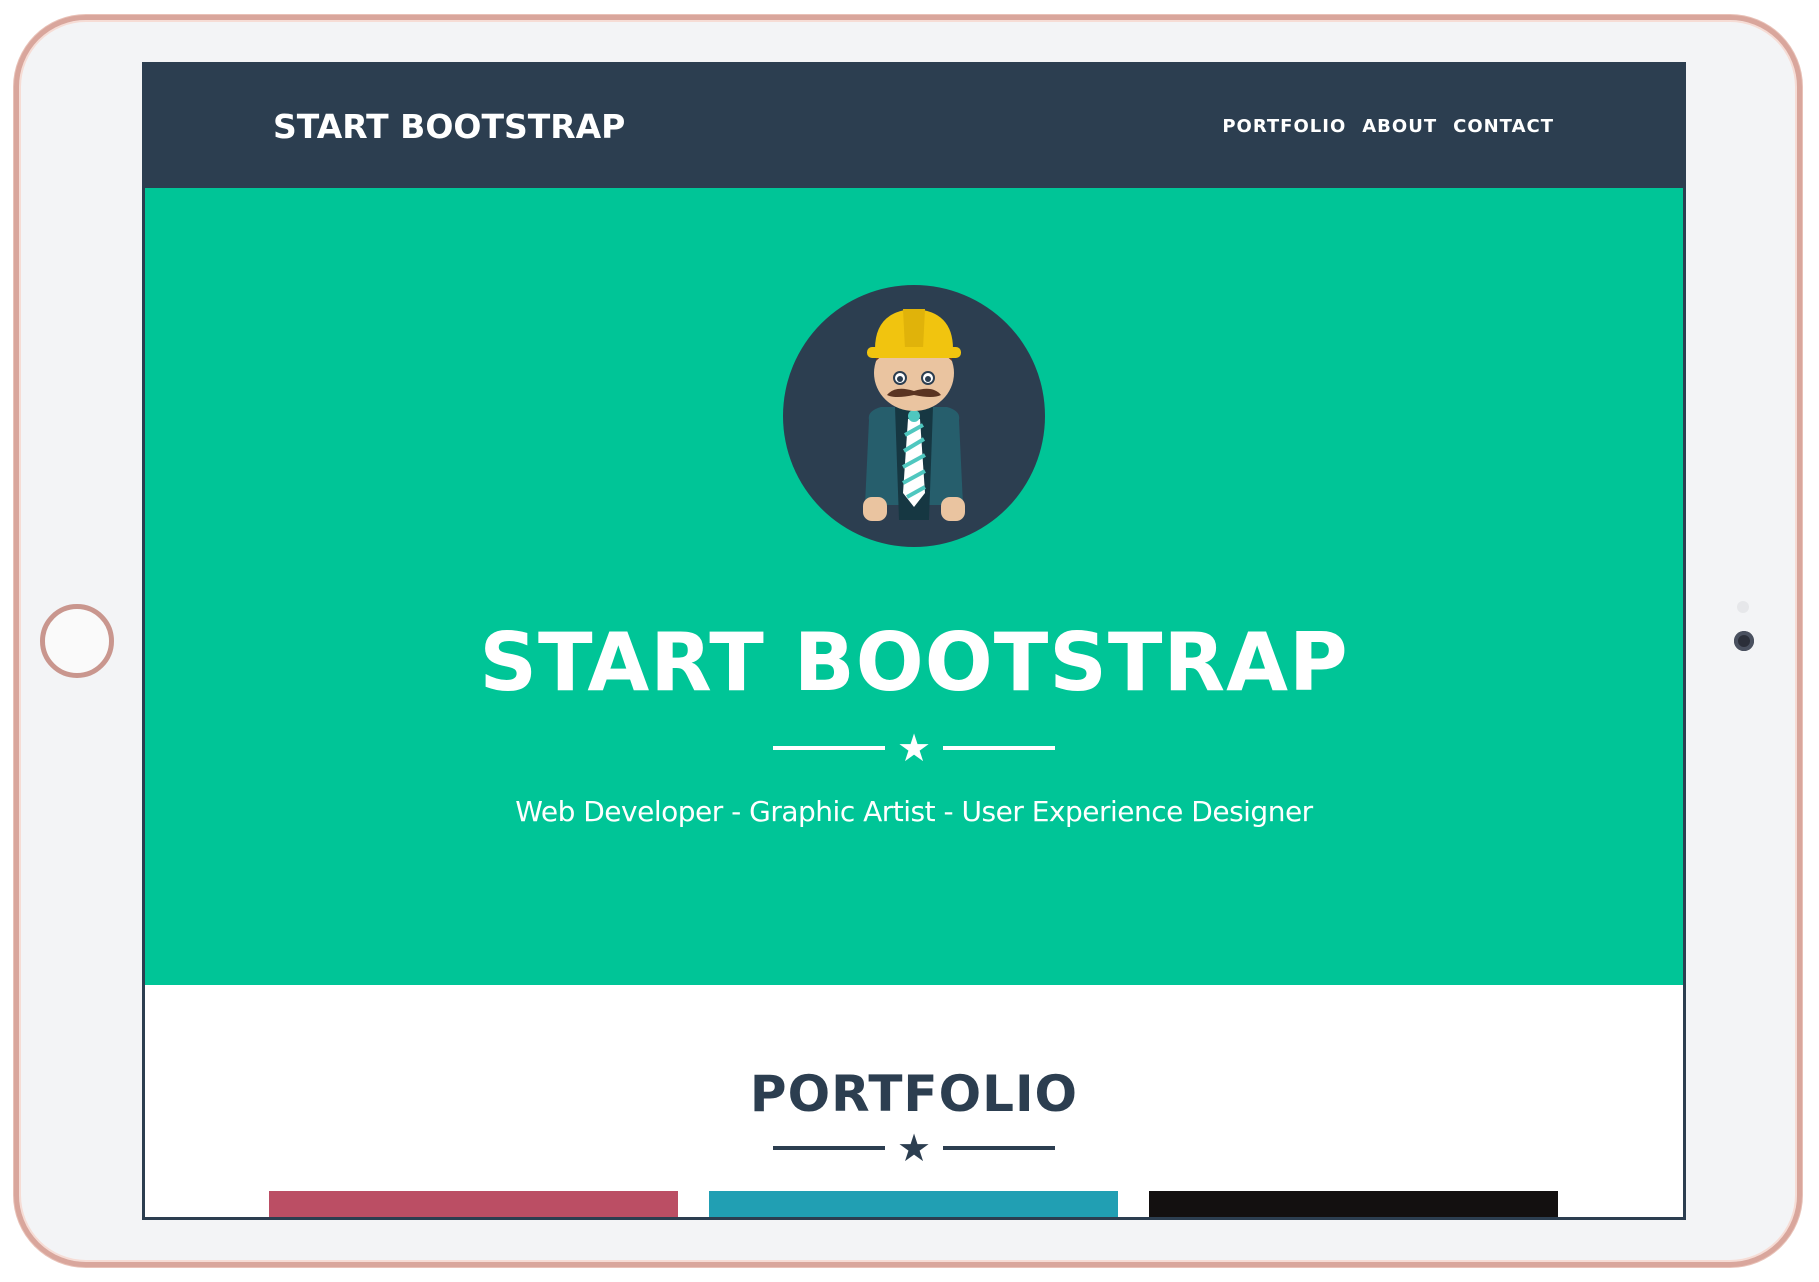  What do you see at coordinates (1743, 607) in the screenshot?
I see `sensor-dot` at bounding box center [1743, 607].